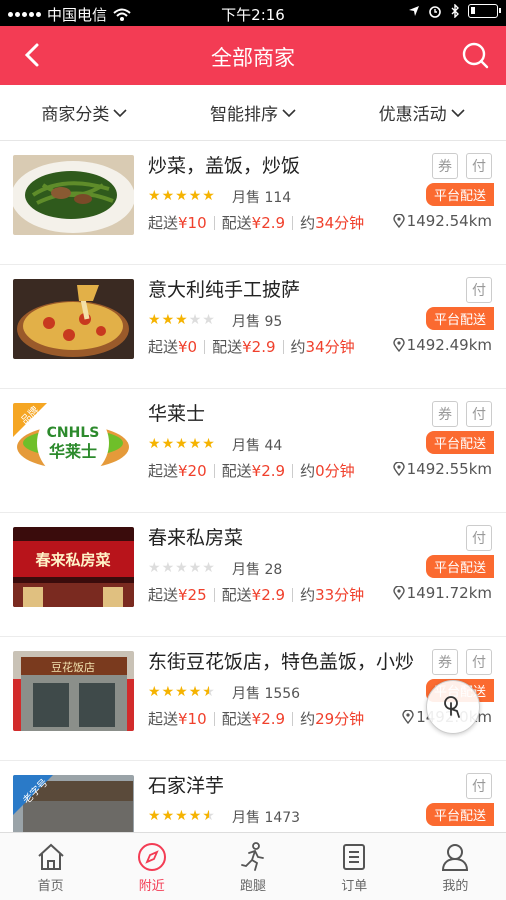 This screenshot has height=900, width=506. Describe the element at coordinates (73, 451) in the screenshot. I see `svg-text: 华莱士` at that location.